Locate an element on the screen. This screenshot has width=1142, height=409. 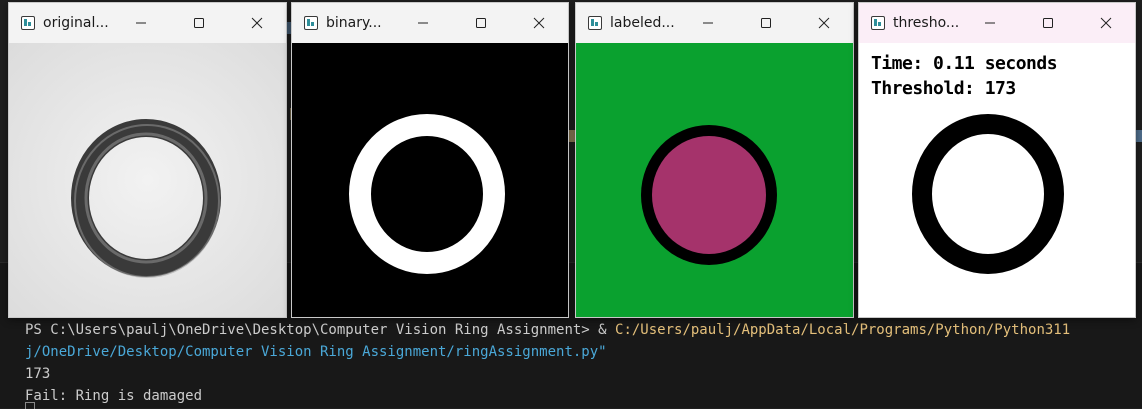
terminal-output-threshold: 173 is located at coordinates (38, 374).